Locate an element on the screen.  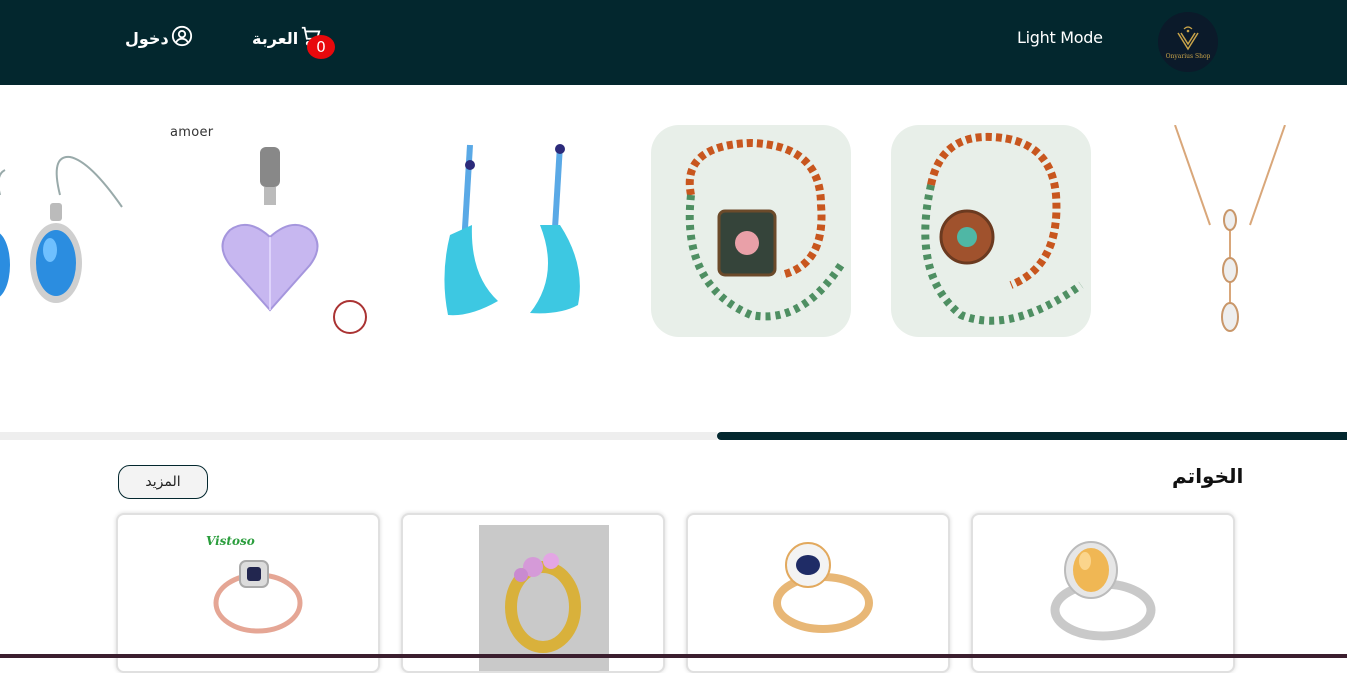
turquoise-earrings-image is located at coordinates (512, 230).